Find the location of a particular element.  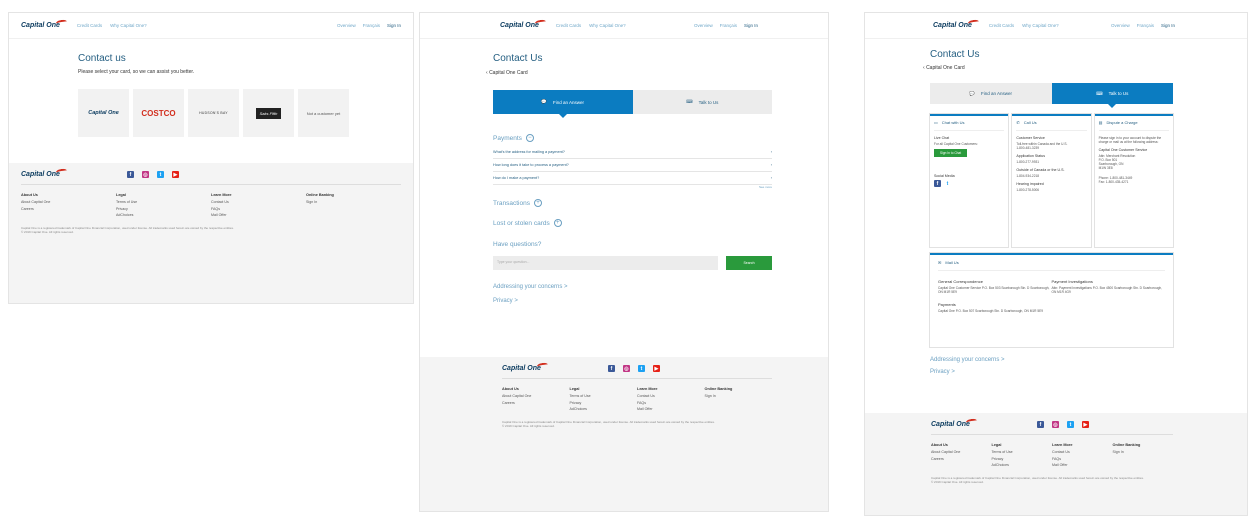

tab-bar: 💬 Find an Answer ⌨ Talk to Us is located at coordinates (1051, 95).